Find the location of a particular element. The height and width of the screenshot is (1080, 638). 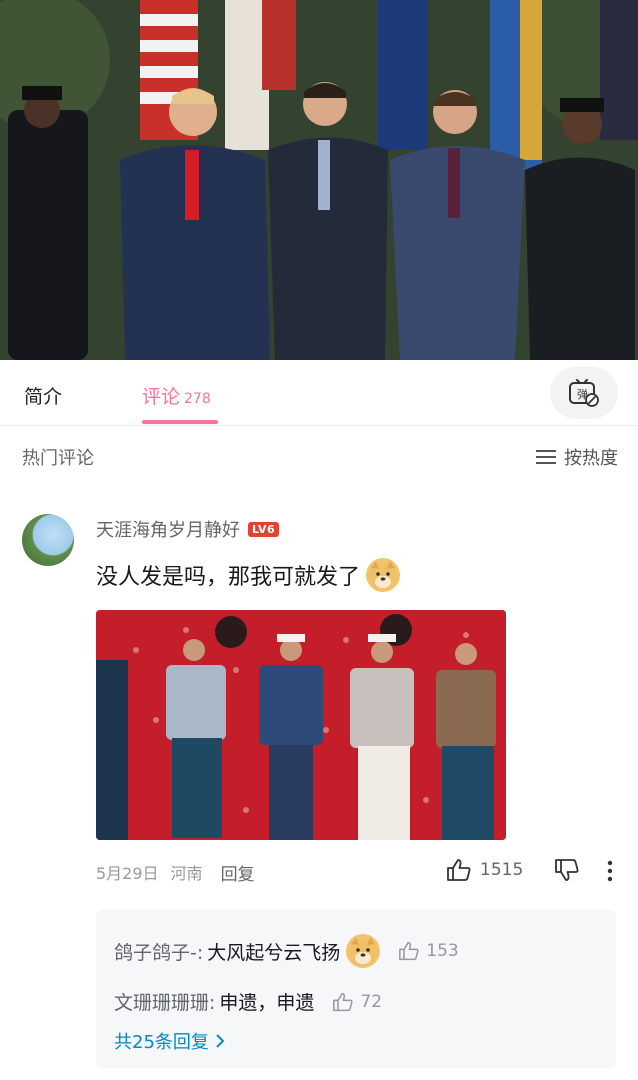

tab-bar: 简介 评论 278 is located at coordinates (319, 393).